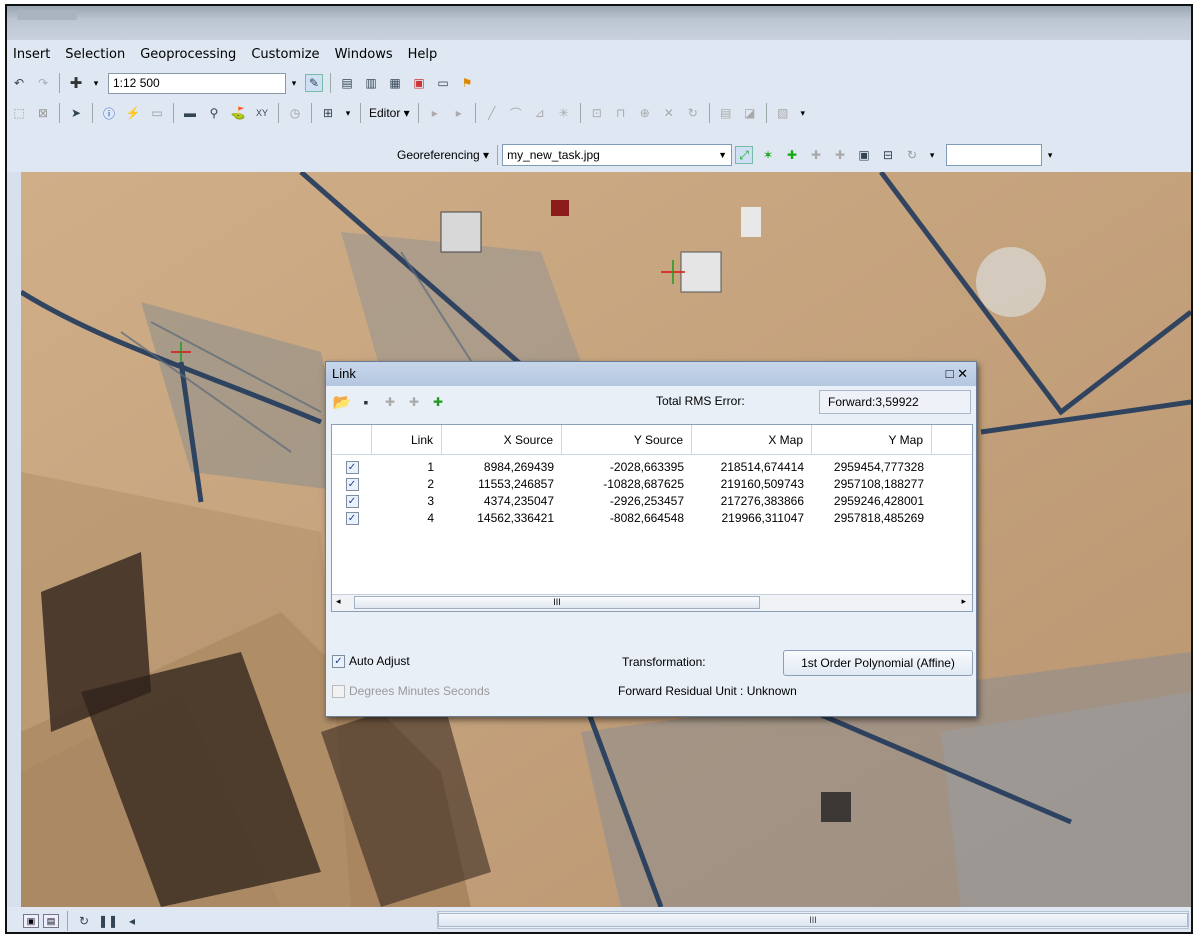 Image resolution: width=1197 pixels, height=938 pixels. I want to click on residual-unit-label: Forward Residual Unit : Unknown, so click(707, 691).